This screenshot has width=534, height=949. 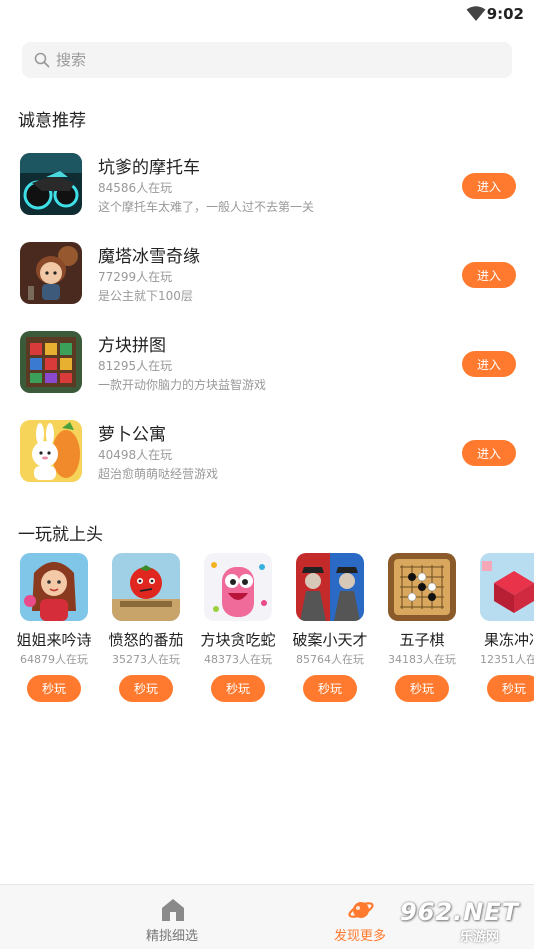 I want to click on search-bar, so click(x=267, y=60).